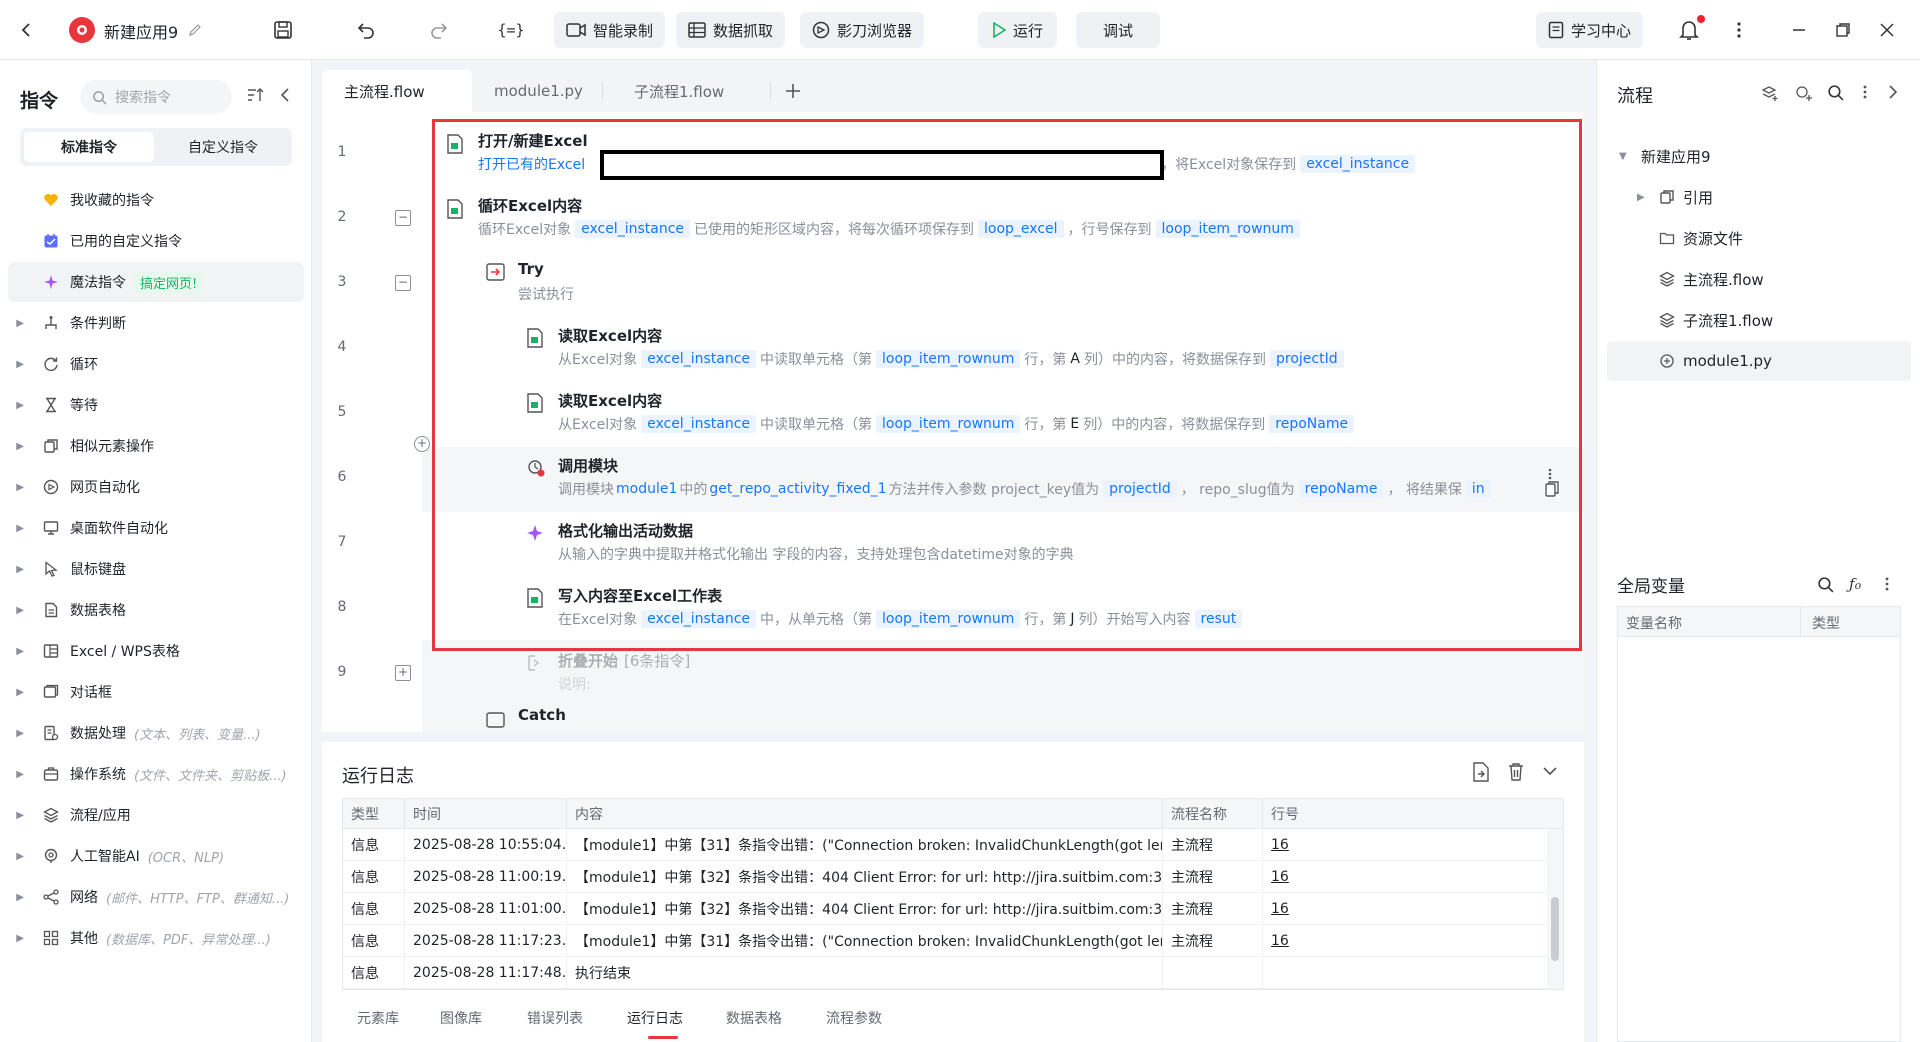 This screenshot has width=1920, height=1042. What do you see at coordinates (555, 1018) in the screenshot?
I see `tab-error-list: 错误列表` at bounding box center [555, 1018].